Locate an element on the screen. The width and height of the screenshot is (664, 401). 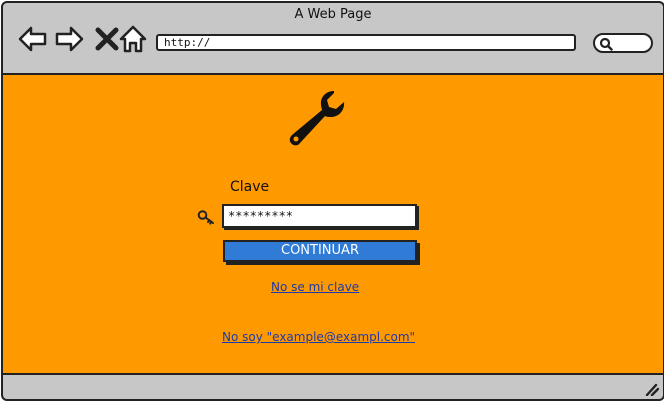
search-icon is located at coordinates (606, 44).